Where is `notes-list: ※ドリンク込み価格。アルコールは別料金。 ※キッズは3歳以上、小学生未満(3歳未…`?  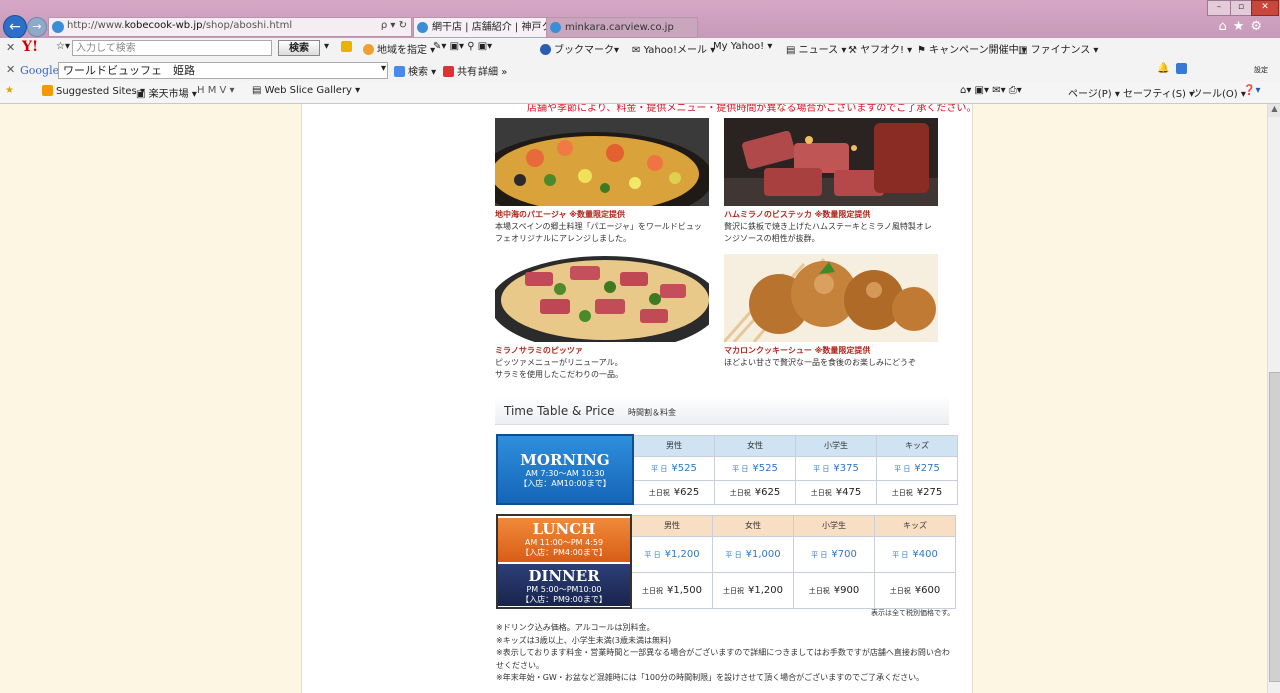 notes-list: ※ドリンク込み価格。アルコールは別料金。 ※キッズは3歳以上、小学生未満(3歳未… is located at coordinates (723, 653).